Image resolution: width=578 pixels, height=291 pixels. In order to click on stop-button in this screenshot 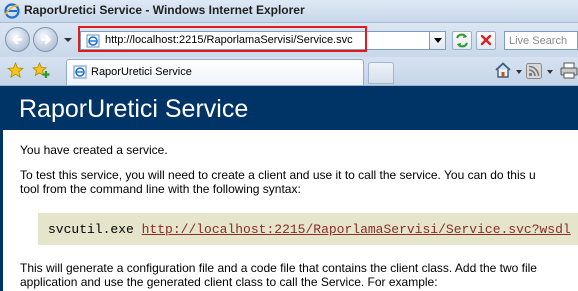, I will do `click(486, 40)`.